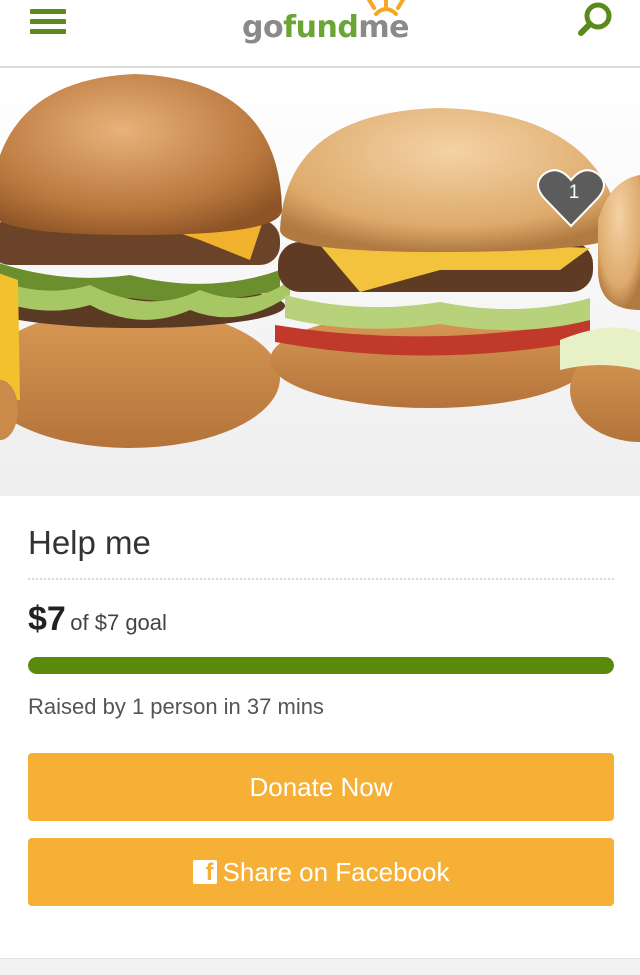 This screenshot has width=640, height=975. What do you see at coordinates (321, 27) in the screenshot?
I see `logo-fund: fund` at bounding box center [321, 27].